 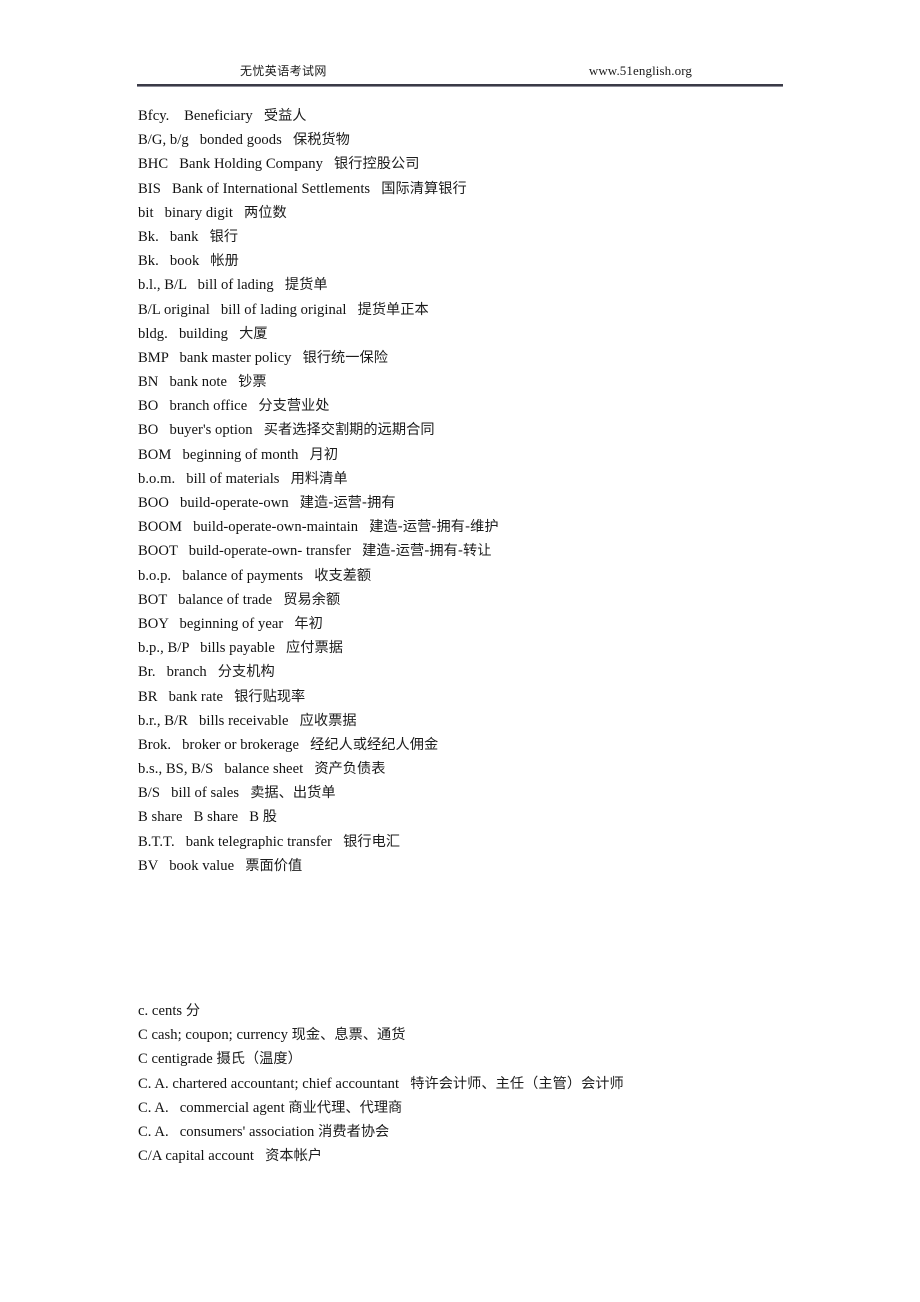 What do you see at coordinates (508, 334) in the screenshot?
I see `glossary-entry: bldg. building 大厦` at bounding box center [508, 334].